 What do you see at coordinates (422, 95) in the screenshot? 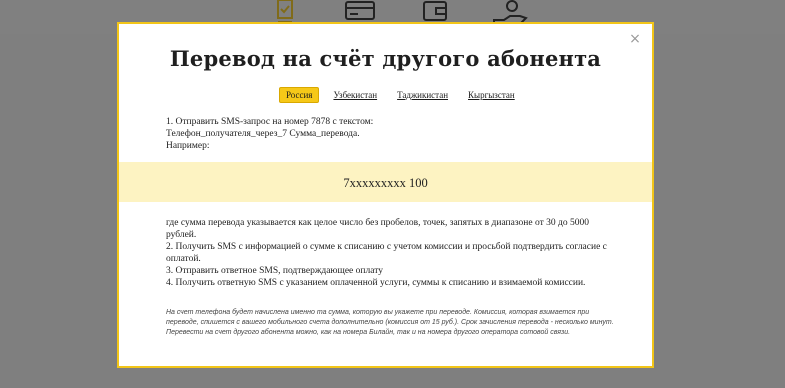
I see `tab-tajikistan: Таджикистан` at bounding box center [422, 95].